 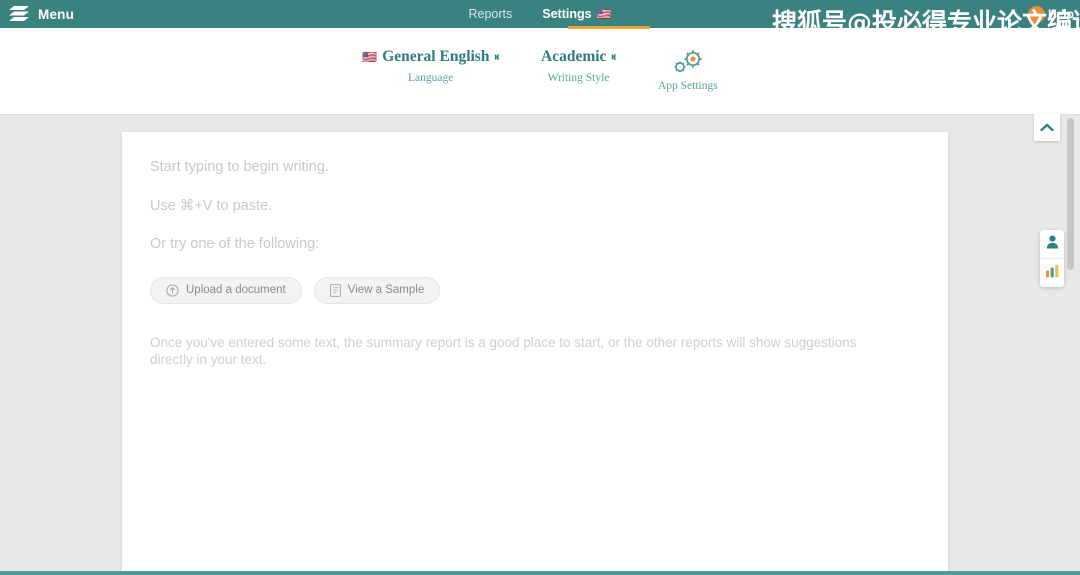 What do you see at coordinates (386, 290) in the screenshot?
I see `view-sample-label: View a Sample` at bounding box center [386, 290].